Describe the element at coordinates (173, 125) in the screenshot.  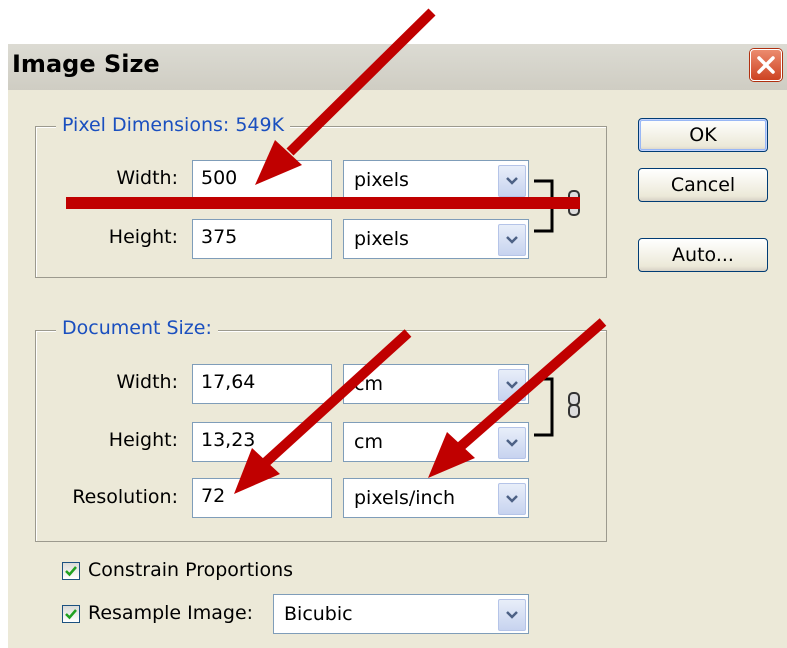
I see `pixel-dimensions-legend: Pixel Dimensions: 549K` at that location.